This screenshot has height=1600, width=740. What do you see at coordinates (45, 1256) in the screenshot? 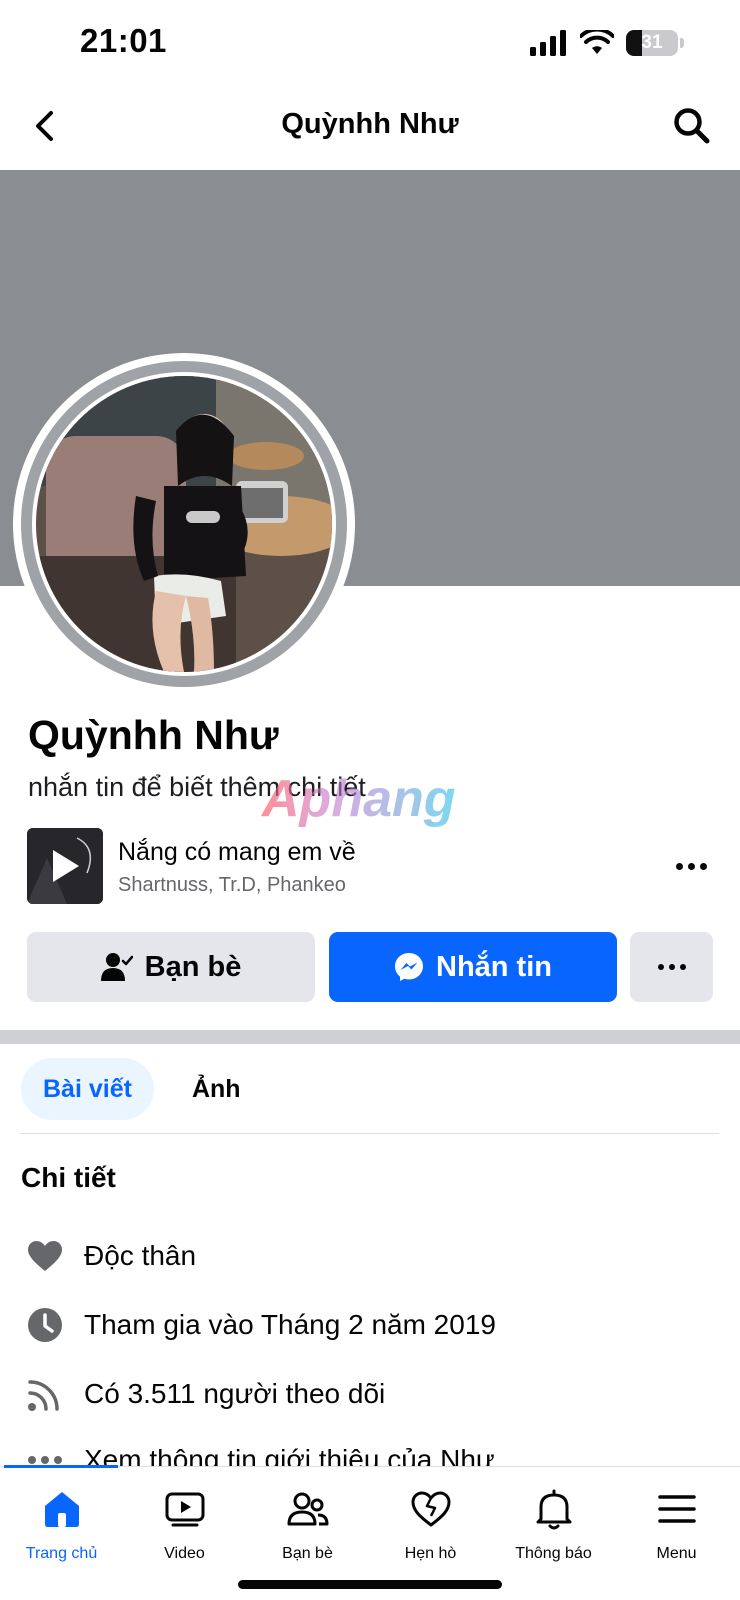
I see `heart-icon` at bounding box center [45, 1256].